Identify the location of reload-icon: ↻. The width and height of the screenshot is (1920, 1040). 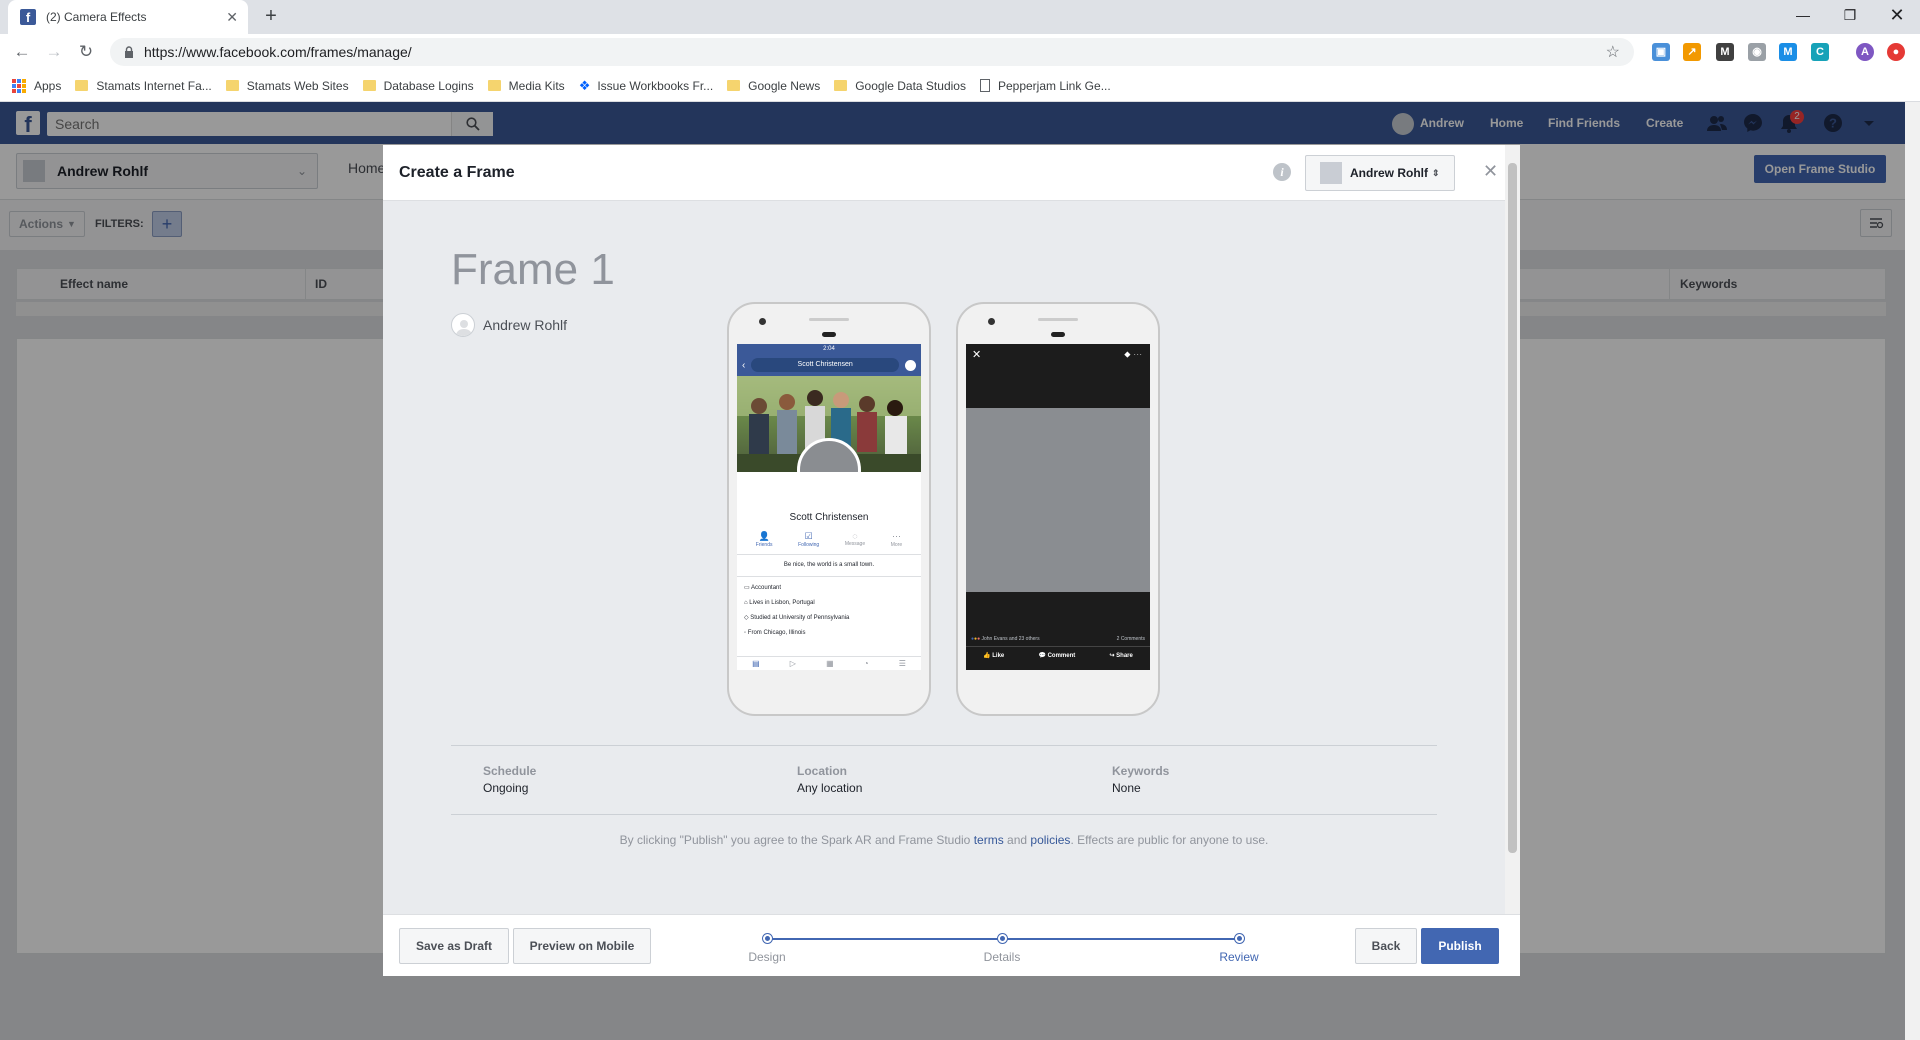
(86, 52).